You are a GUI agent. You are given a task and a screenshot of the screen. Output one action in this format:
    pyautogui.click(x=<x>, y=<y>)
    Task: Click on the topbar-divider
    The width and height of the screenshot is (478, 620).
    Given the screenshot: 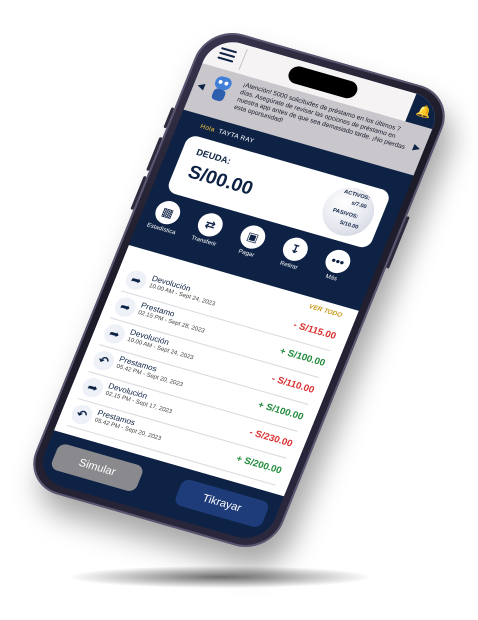 What is the action you would take?
    pyautogui.click(x=243, y=59)
    